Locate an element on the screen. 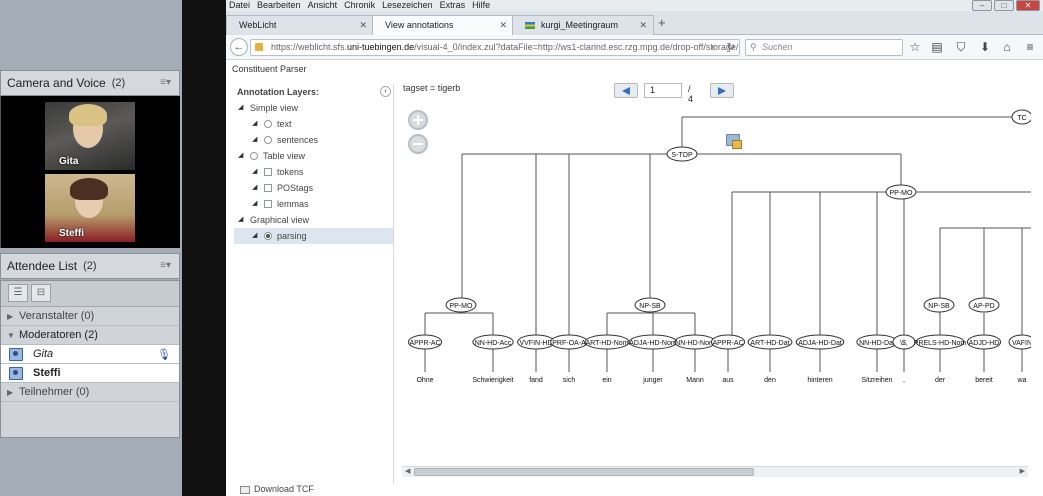 The image size is (1043, 496). layer-tree-item: ◢ Table view is located at coordinates (313, 156).